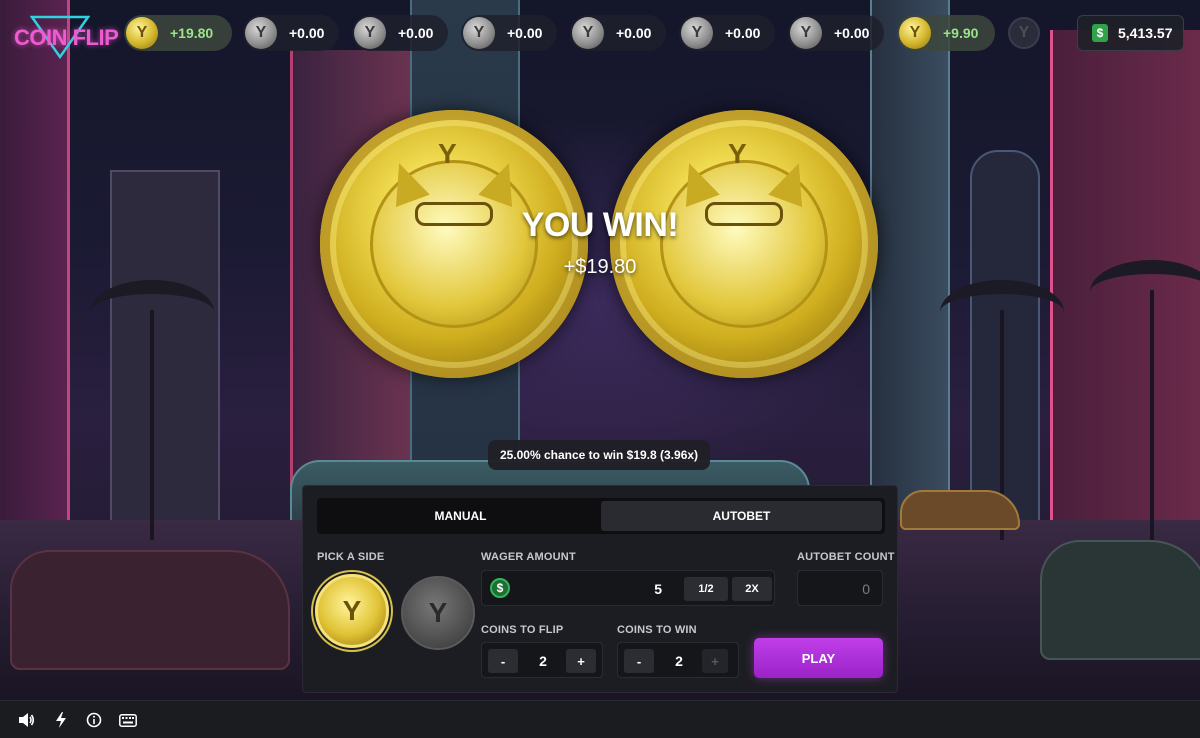 This screenshot has height=738, width=1200. I want to click on wager-amount-label: WAGER AMOUNT, so click(528, 557).